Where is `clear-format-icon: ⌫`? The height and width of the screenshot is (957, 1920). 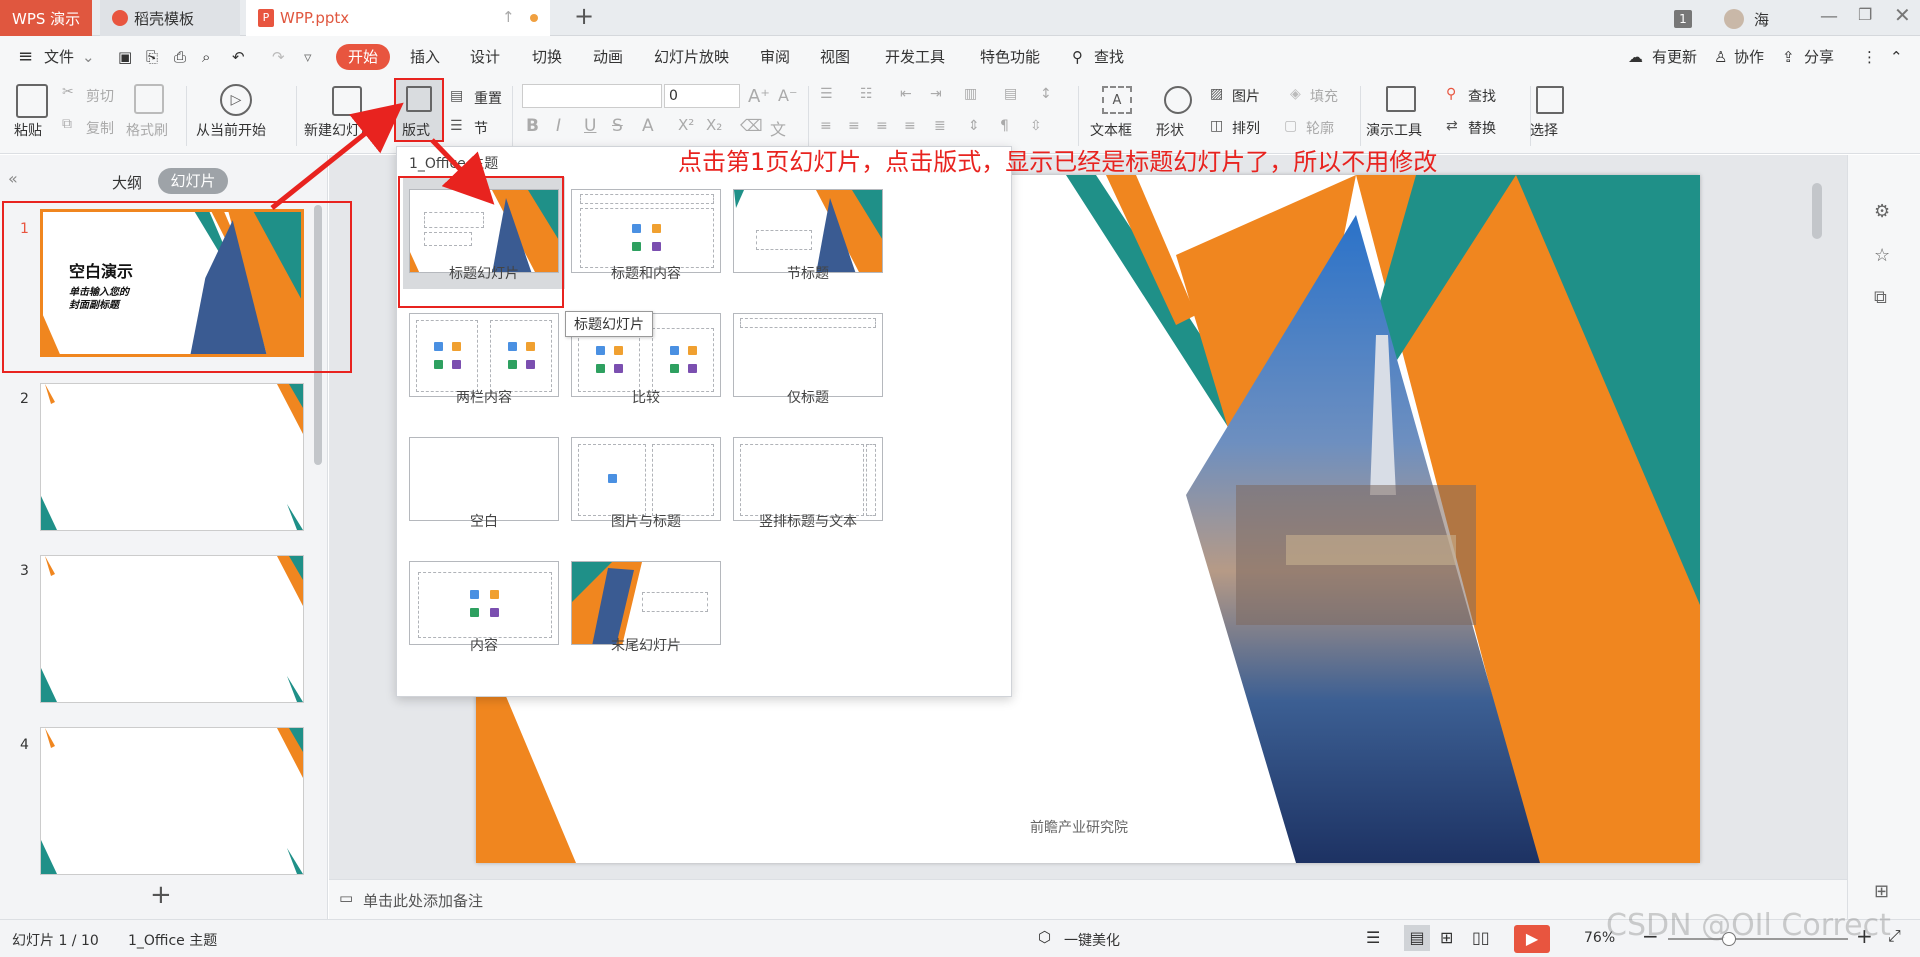
clear-format-icon: ⌫ is located at coordinates (751, 125).